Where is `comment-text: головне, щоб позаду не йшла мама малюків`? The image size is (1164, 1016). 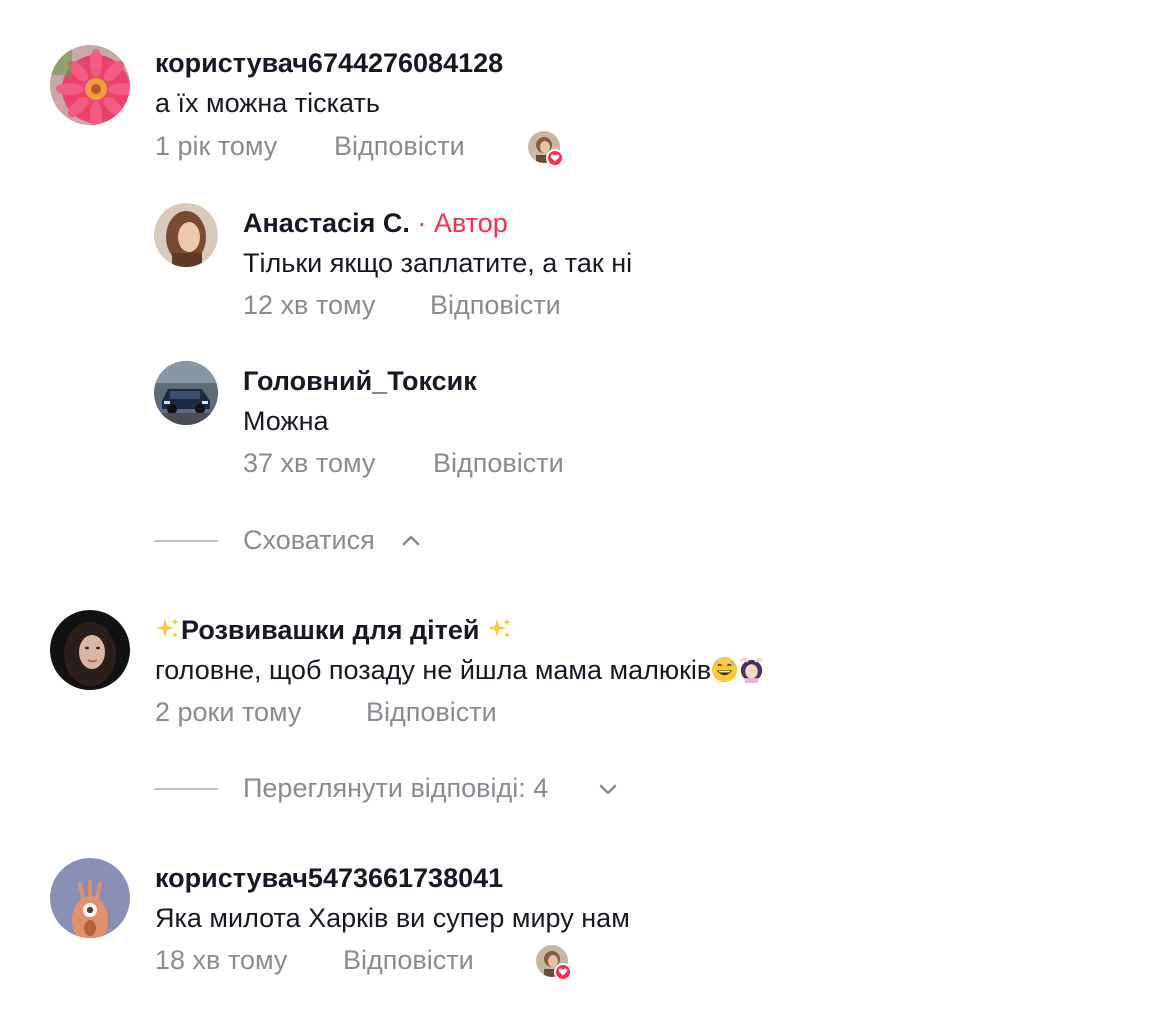 comment-text: головне, щоб позаду не йшла мама малюків is located at coordinates (460, 670).